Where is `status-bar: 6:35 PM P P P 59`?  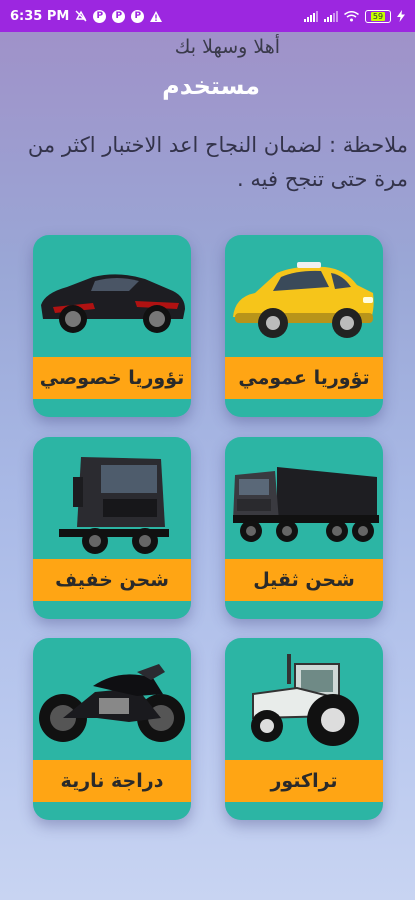
status-bar: 6:35 PM P P P 59 is located at coordinates (207, 16).